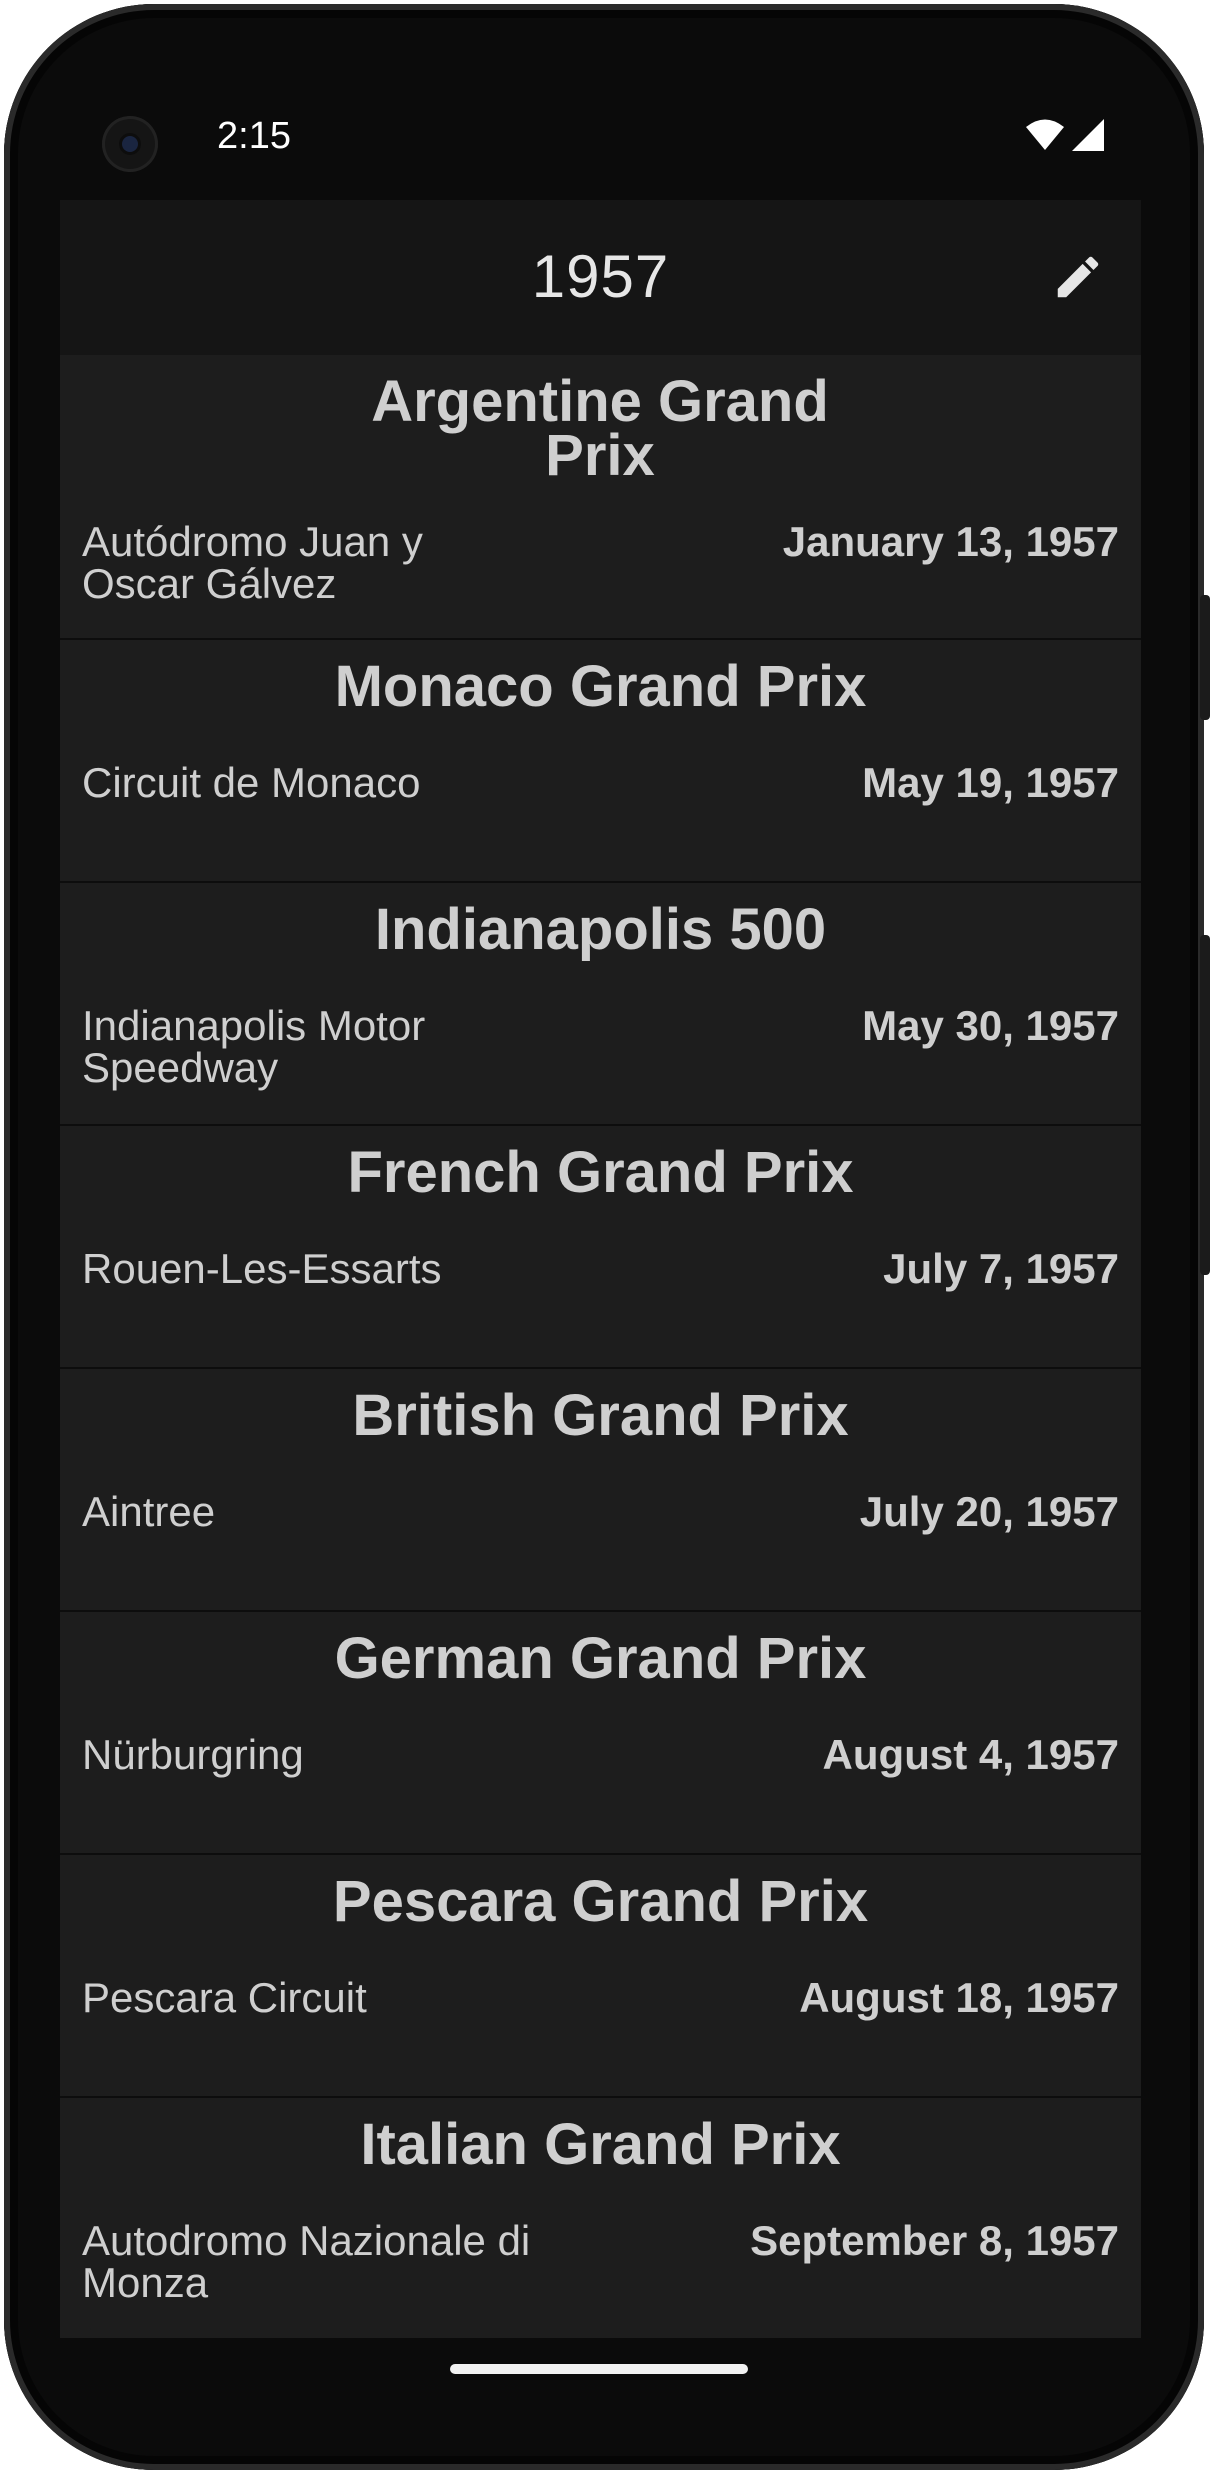  Describe the element at coordinates (600, 686) in the screenshot. I see `race-name: Monaco Grand Prix` at that location.